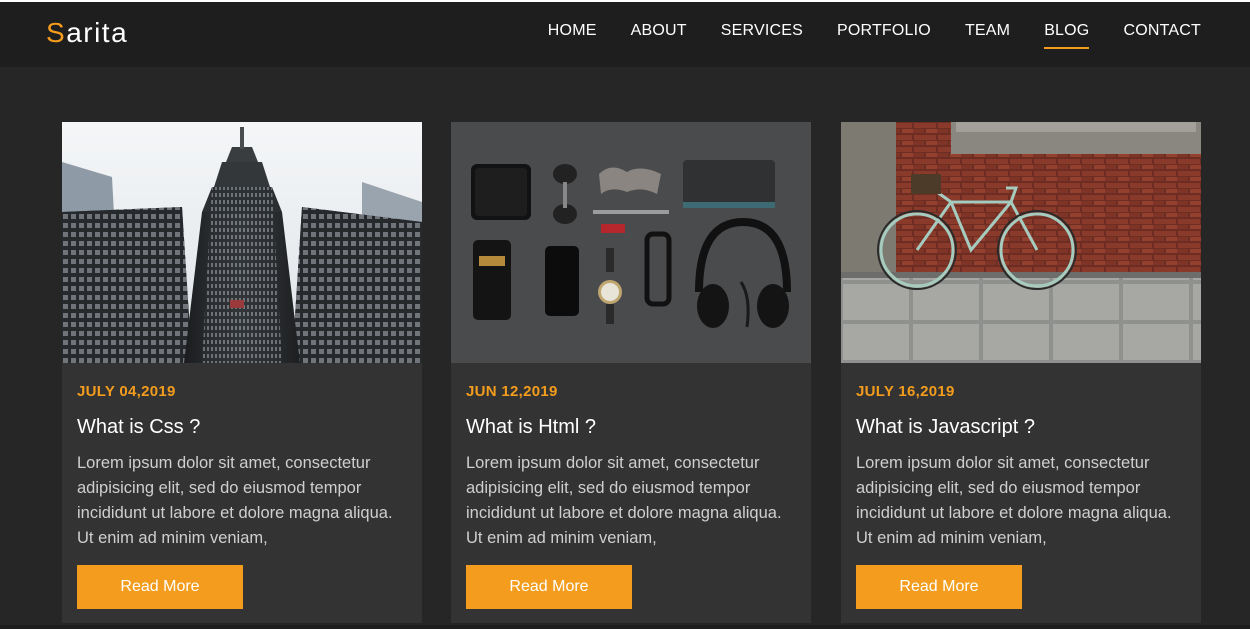  What do you see at coordinates (138, 427) in the screenshot?
I see `post-title: What is Css ?` at bounding box center [138, 427].